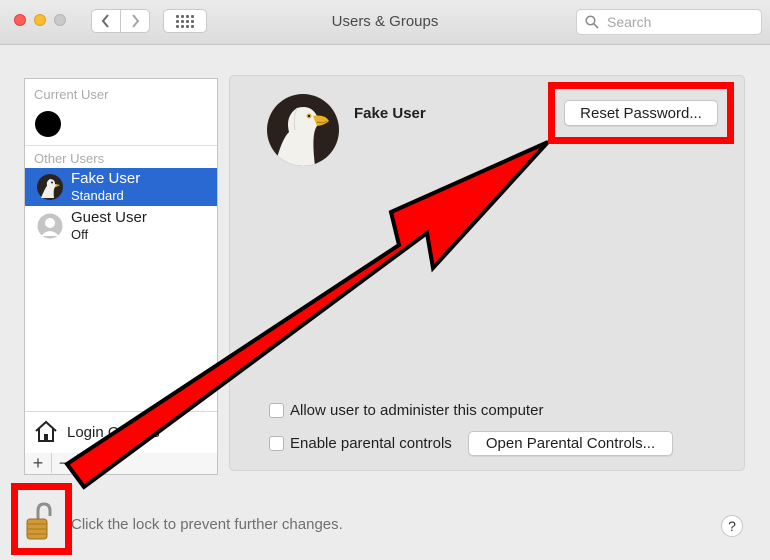 The height and width of the screenshot is (560, 770). Describe the element at coordinates (41, 519) in the screenshot. I see `lock-highlight` at that location.